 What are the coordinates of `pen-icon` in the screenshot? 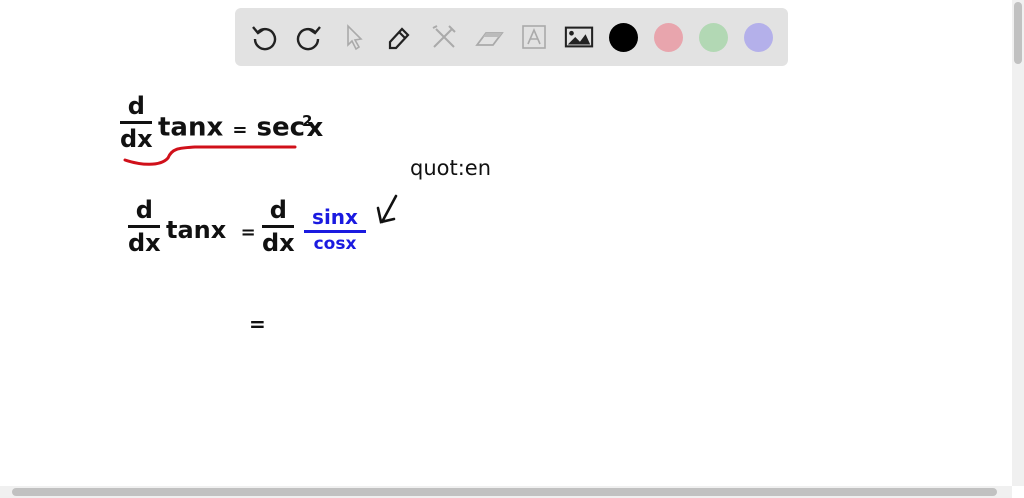 It's located at (399, 38).